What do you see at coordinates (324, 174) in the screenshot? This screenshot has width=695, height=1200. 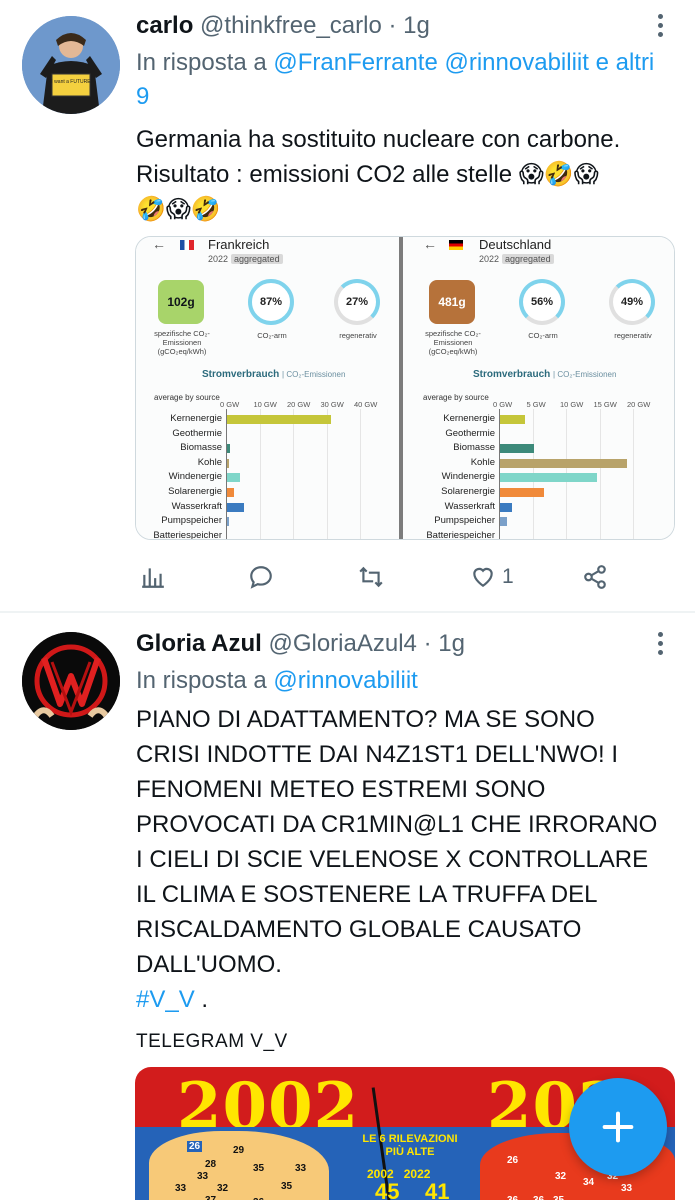 I see `tweet-text-line: Risultato : emissioni CO2 alle stelle` at bounding box center [324, 174].